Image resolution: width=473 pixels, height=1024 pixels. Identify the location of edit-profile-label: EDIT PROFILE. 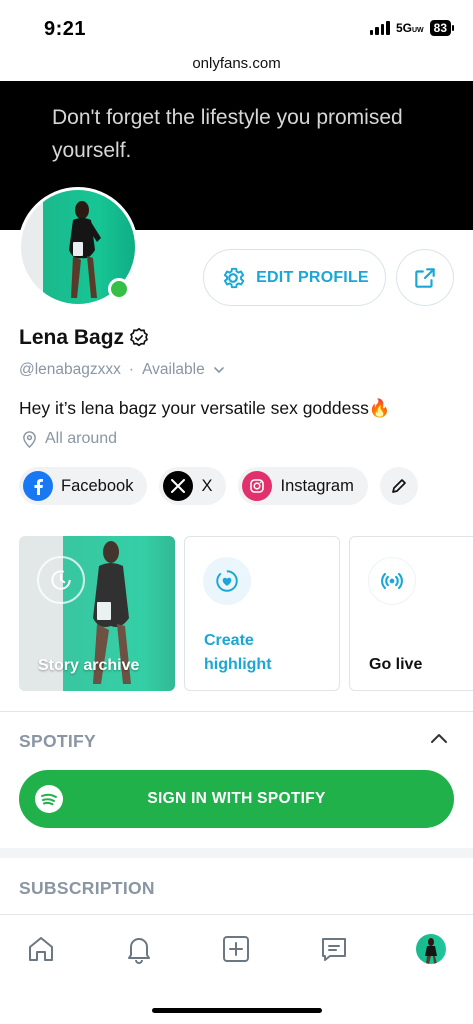
(312, 277).